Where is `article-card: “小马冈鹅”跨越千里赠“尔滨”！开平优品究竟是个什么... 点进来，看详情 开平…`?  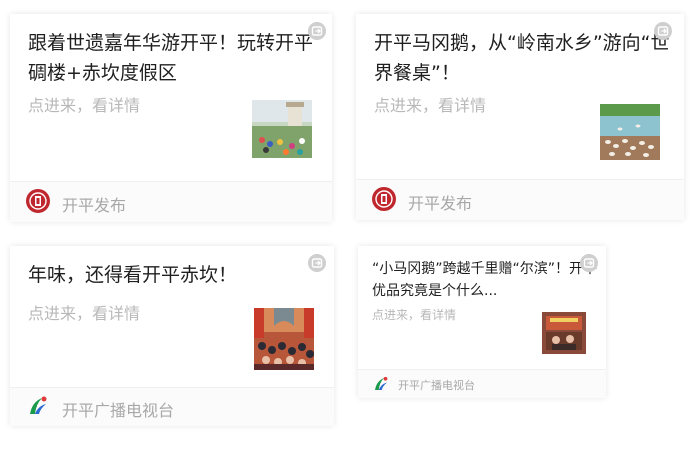
article-card: “小马冈鹅”跨越千里赠“尔滨”！开平优品究竟是个什么... 点进来，看详情 开平… is located at coordinates (482, 322).